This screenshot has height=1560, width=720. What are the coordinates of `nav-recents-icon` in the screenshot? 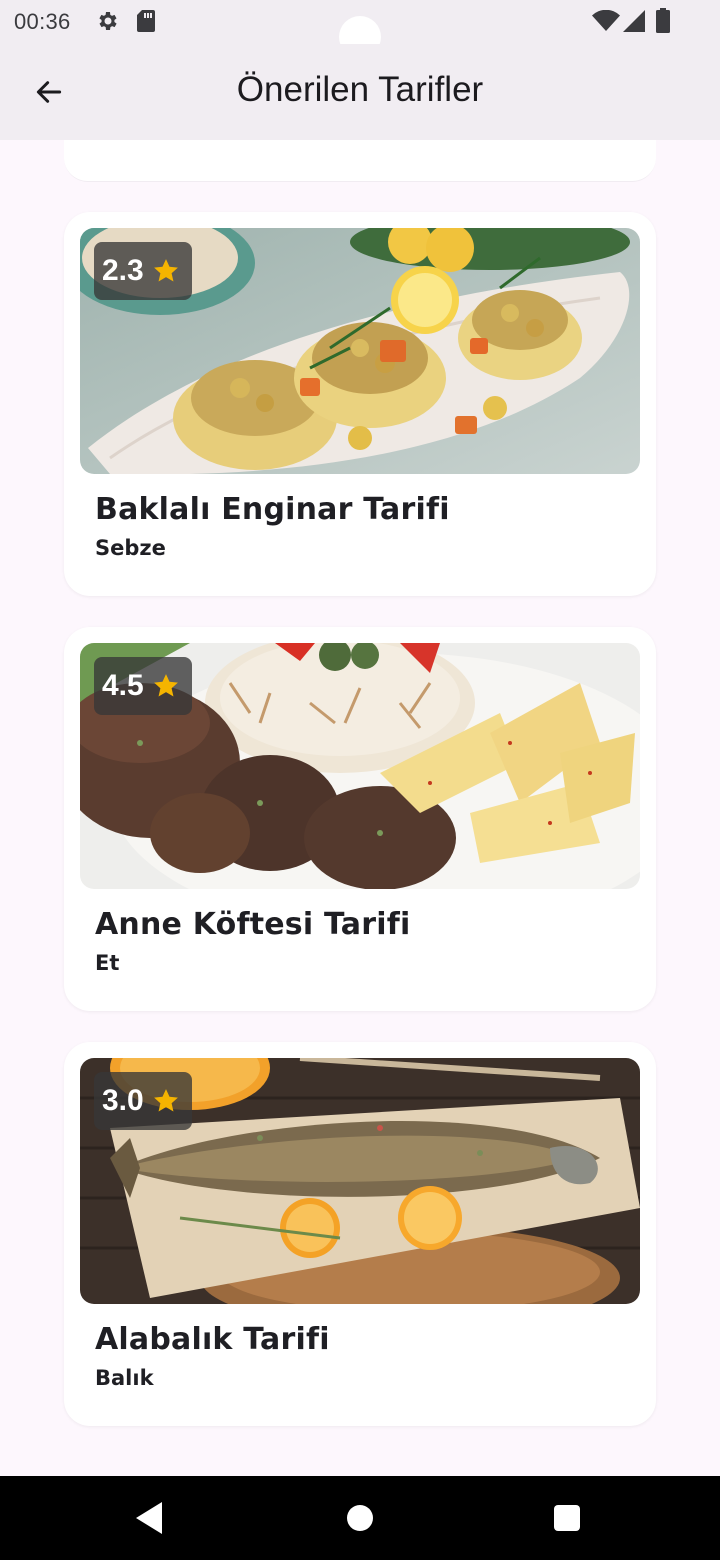 It's located at (567, 1518).